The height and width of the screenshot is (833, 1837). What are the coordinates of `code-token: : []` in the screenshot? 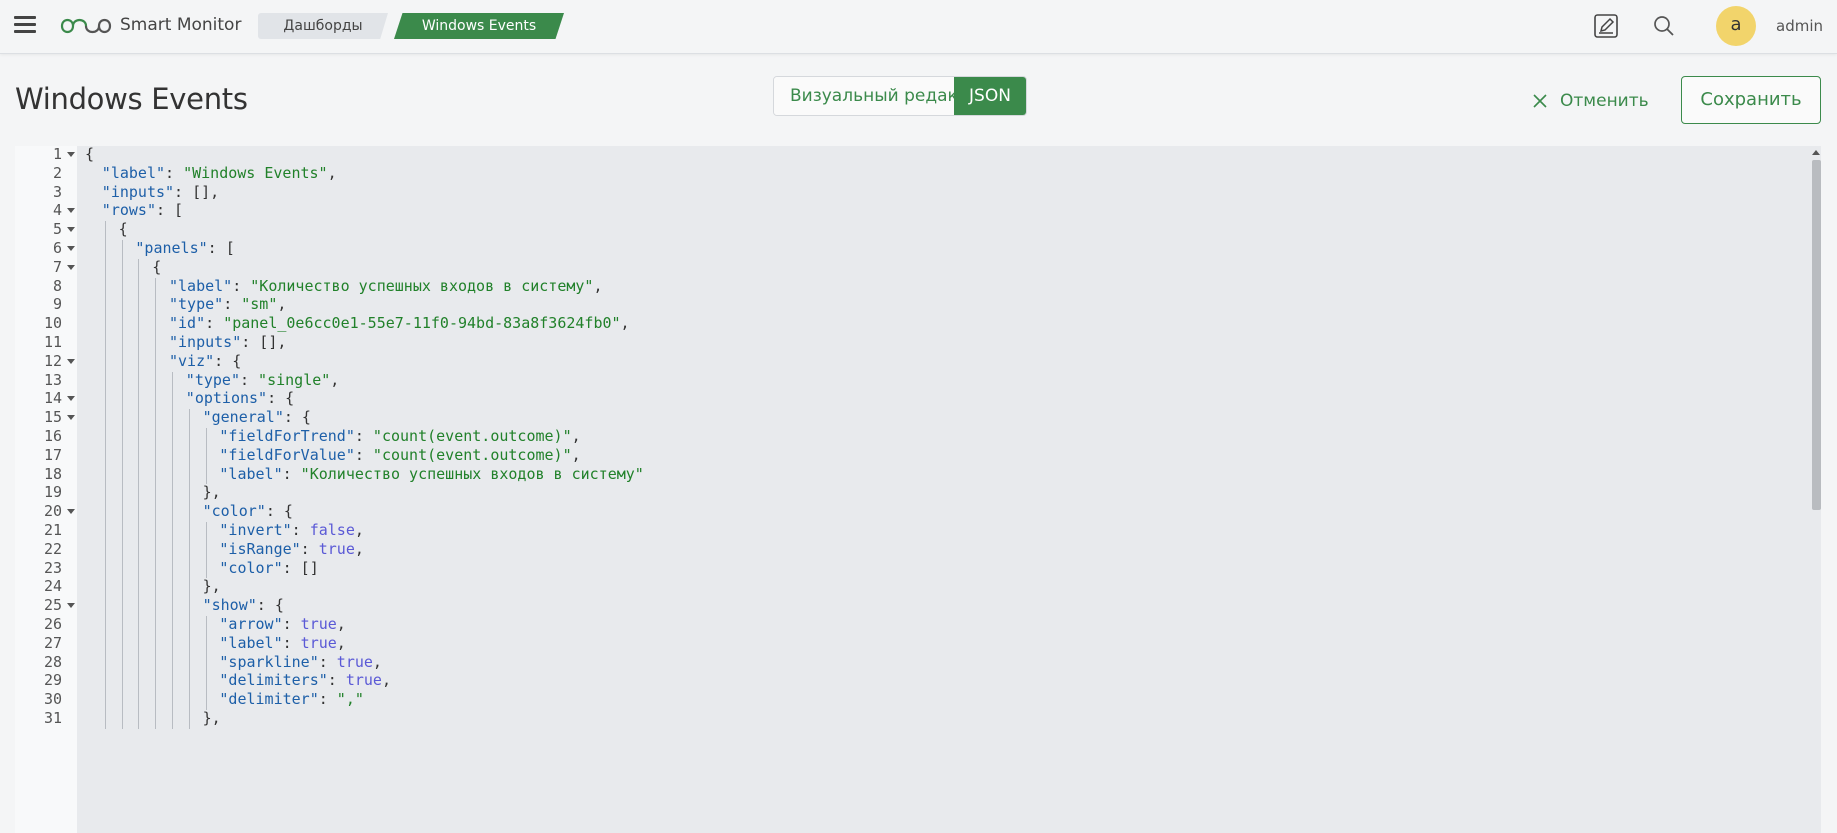 It's located at (300, 567).